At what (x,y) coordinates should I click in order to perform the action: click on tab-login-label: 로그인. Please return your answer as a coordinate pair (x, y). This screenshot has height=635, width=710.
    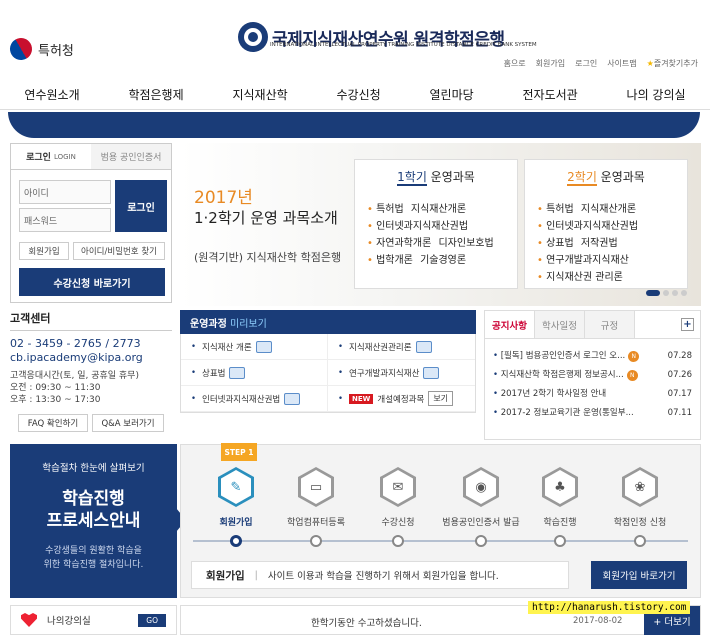
    Looking at the image, I should click on (38, 158).